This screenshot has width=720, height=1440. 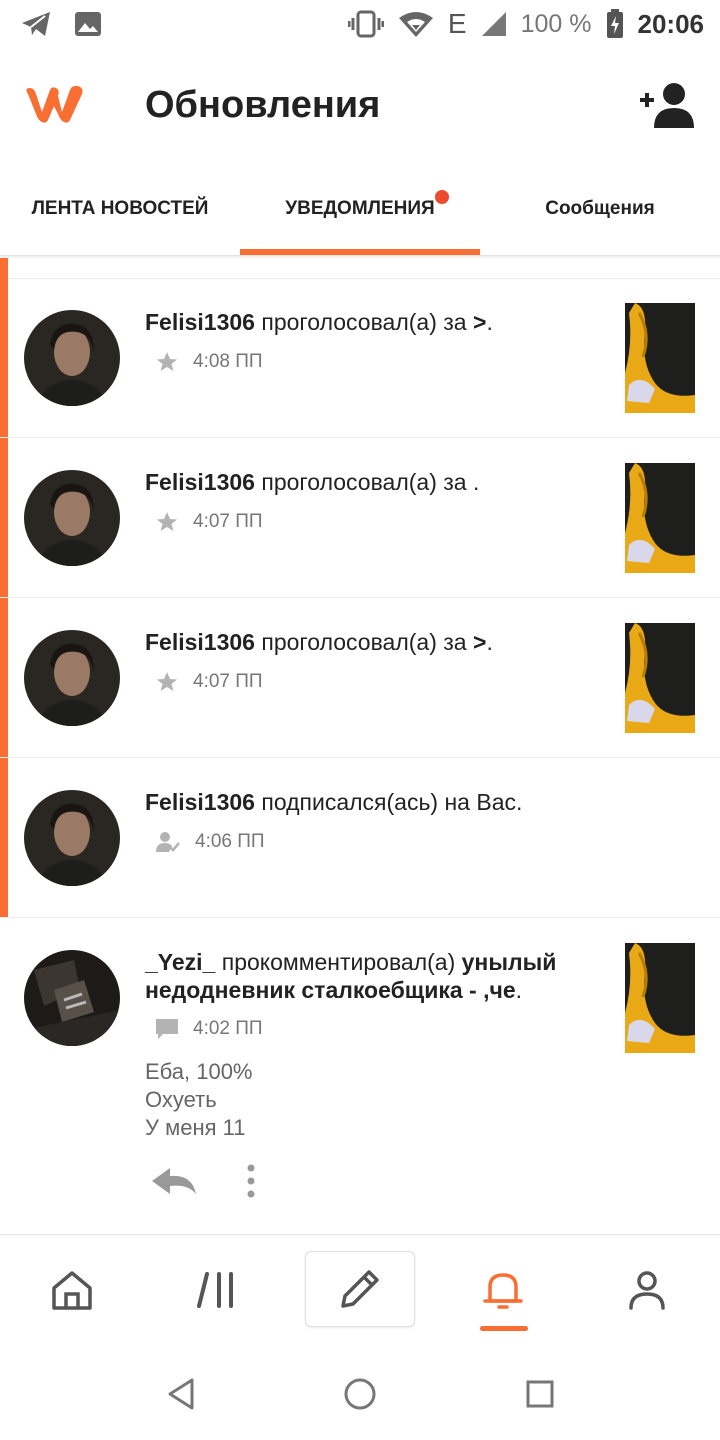 I want to click on write-icon, so click(x=360, y=1289).